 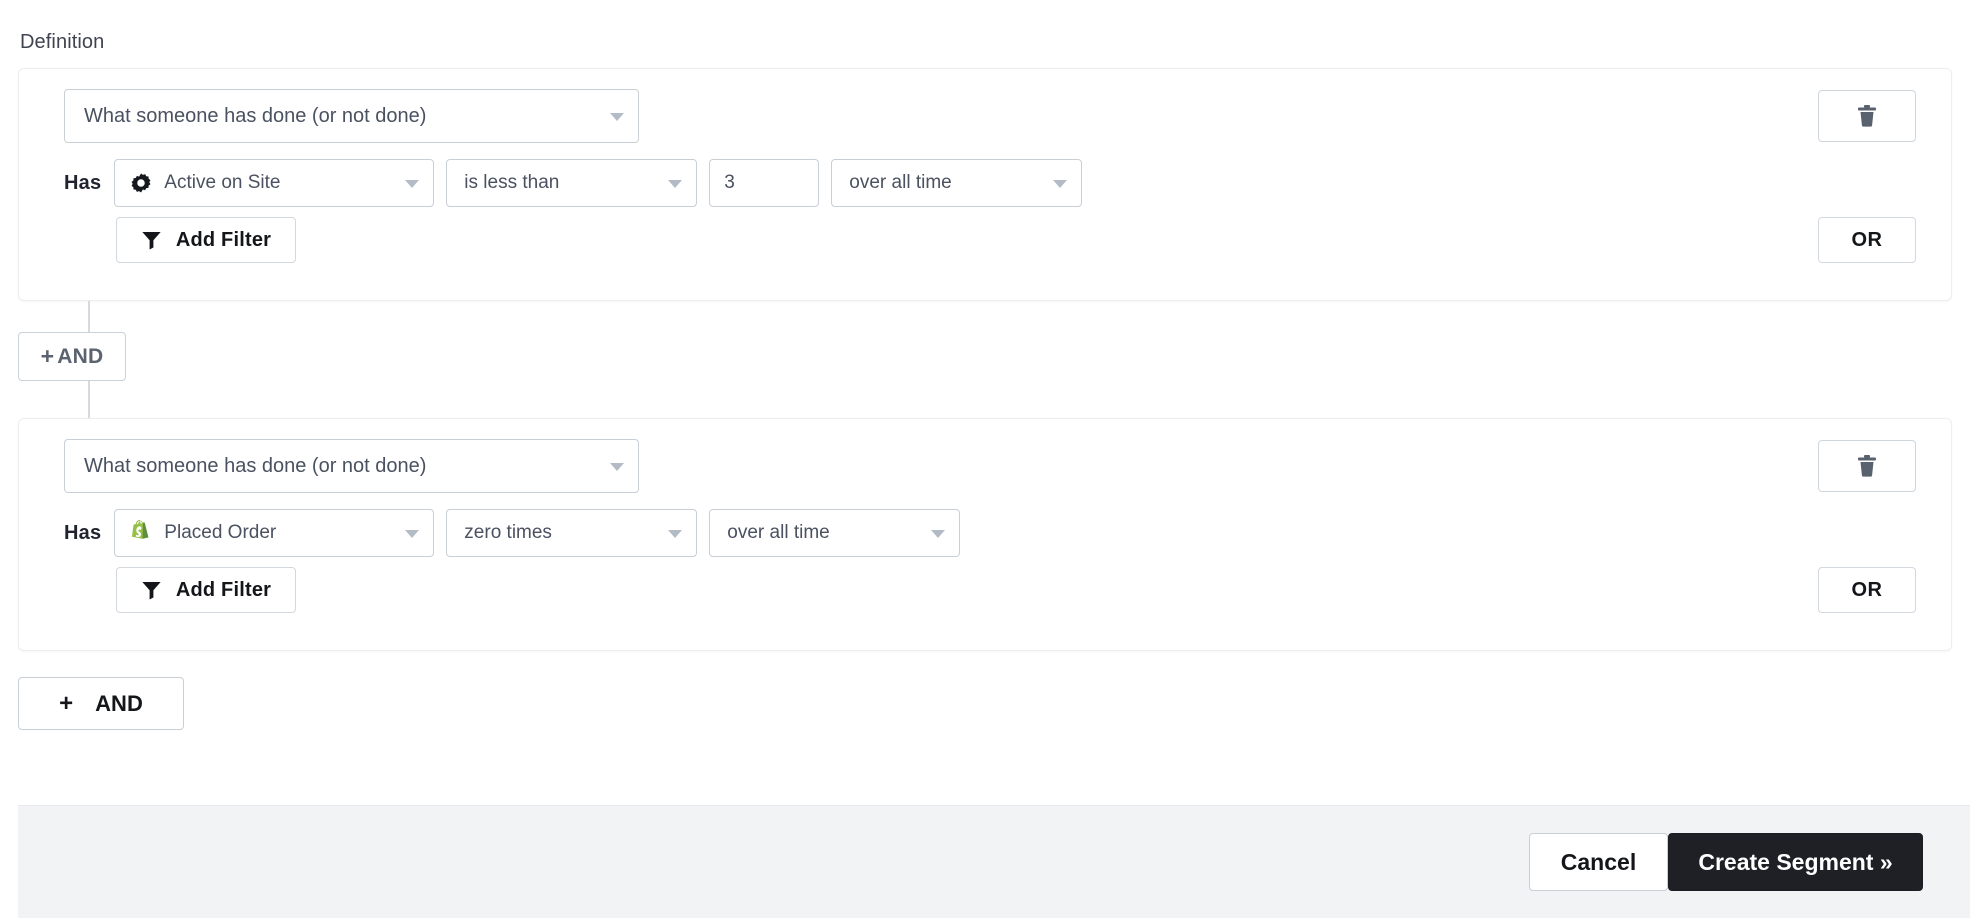 What do you see at coordinates (508, 532) in the screenshot?
I see `operator-select-value-2: zero times` at bounding box center [508, 532].